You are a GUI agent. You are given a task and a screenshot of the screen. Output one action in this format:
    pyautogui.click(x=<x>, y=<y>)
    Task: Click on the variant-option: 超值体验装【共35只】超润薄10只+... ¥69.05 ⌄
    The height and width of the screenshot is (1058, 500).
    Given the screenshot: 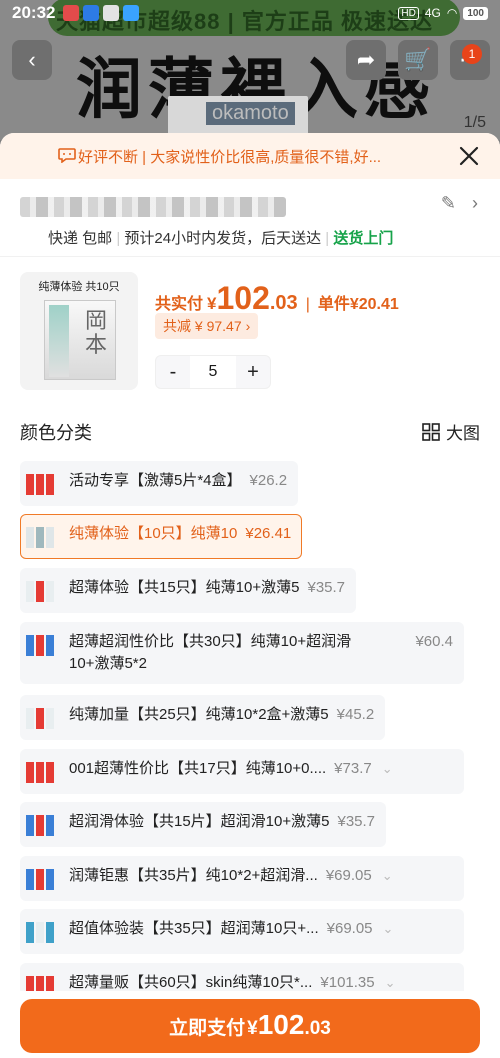 What is the action you would take?
    pyautogui.click(x=242, y=931)
    